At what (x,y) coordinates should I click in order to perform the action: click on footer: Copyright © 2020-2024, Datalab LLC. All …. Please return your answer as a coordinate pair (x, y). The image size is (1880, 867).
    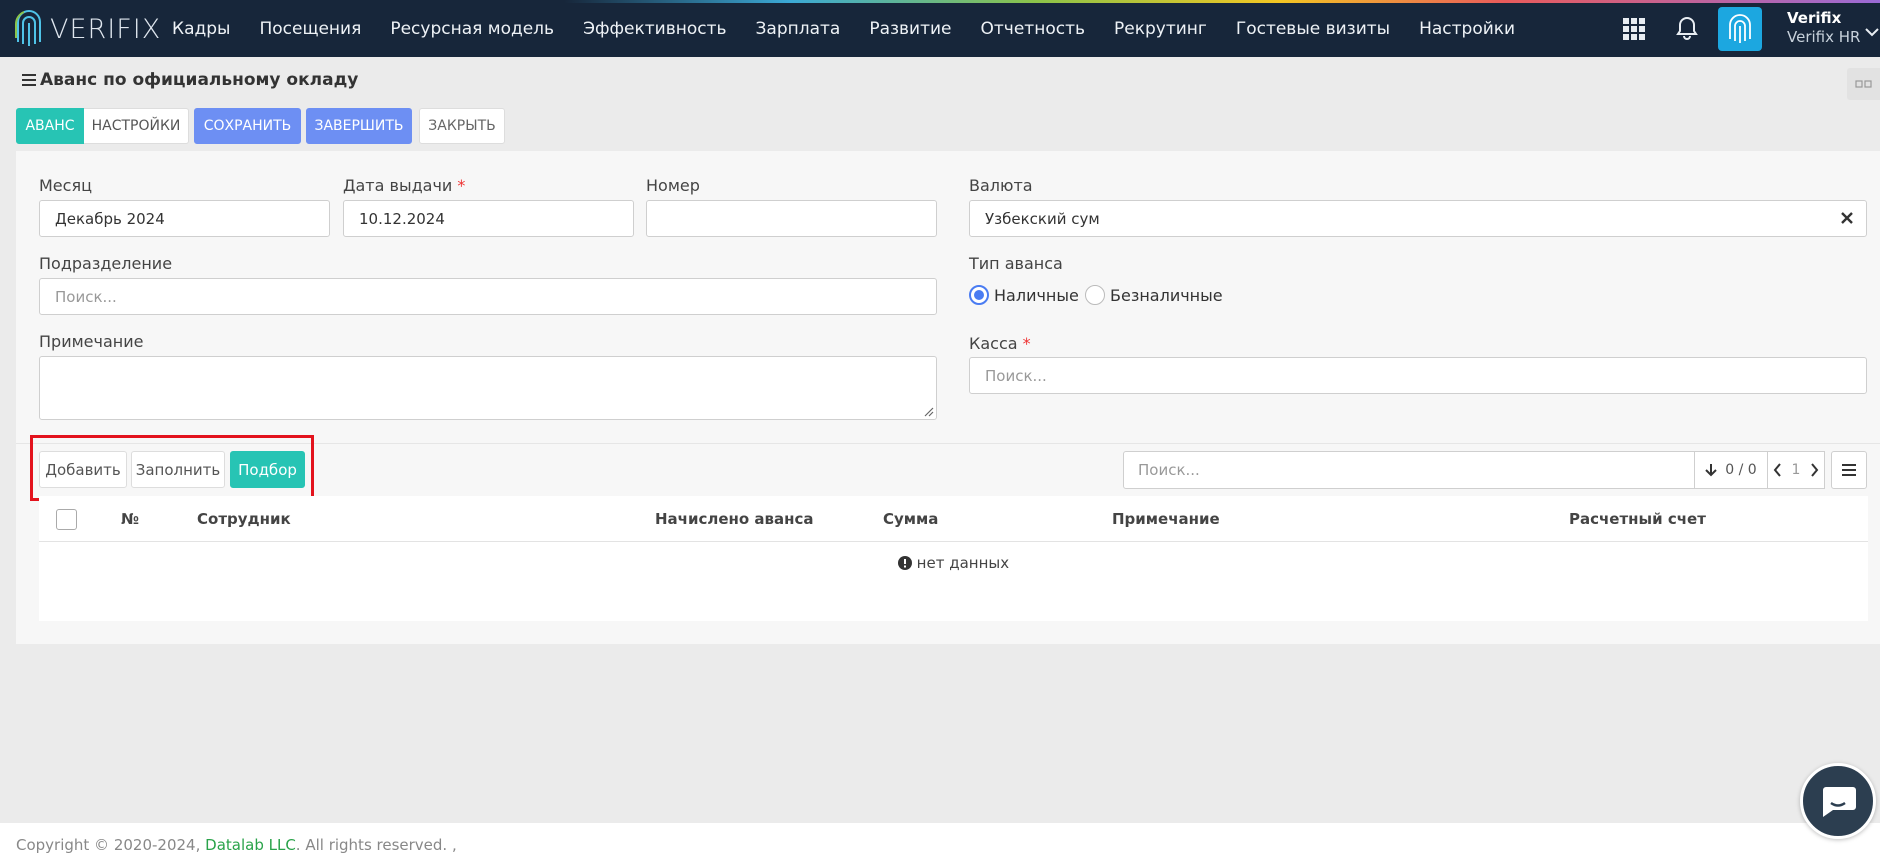
    Looking at the image, I should click on (940, 845).